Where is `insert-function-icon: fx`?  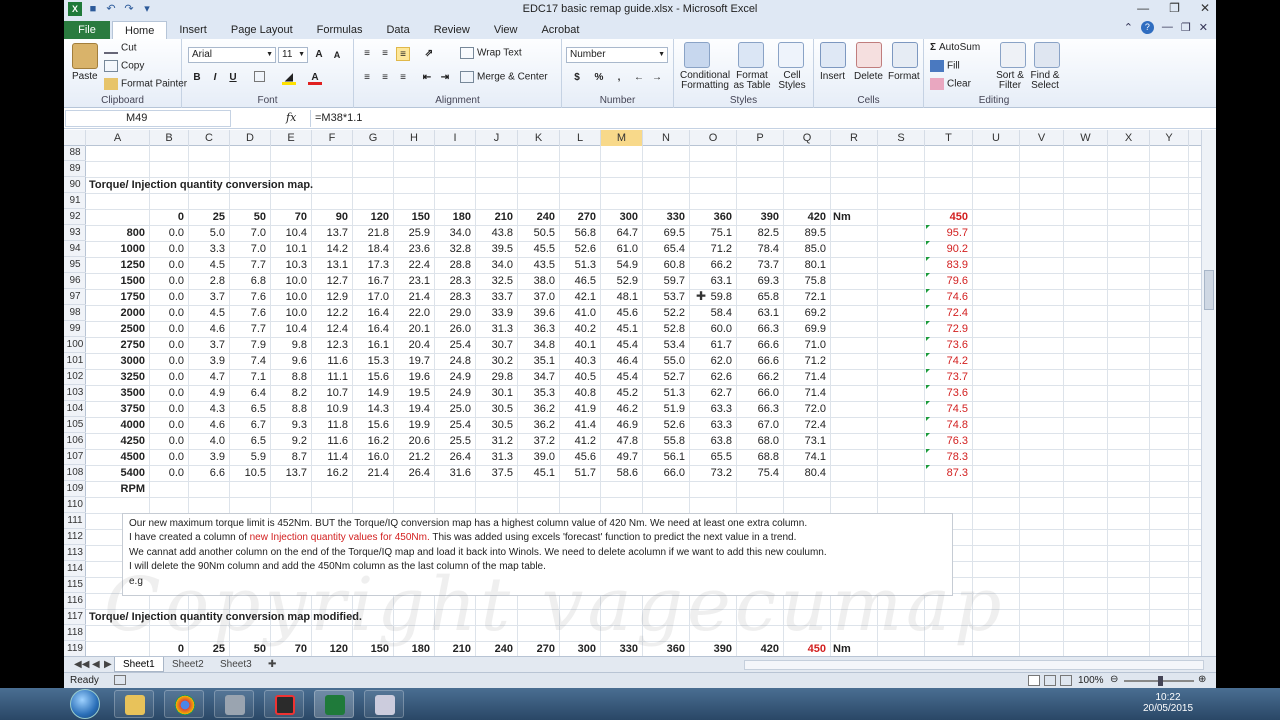
insert-function-icon: fx is located at coordinates (291, 117).